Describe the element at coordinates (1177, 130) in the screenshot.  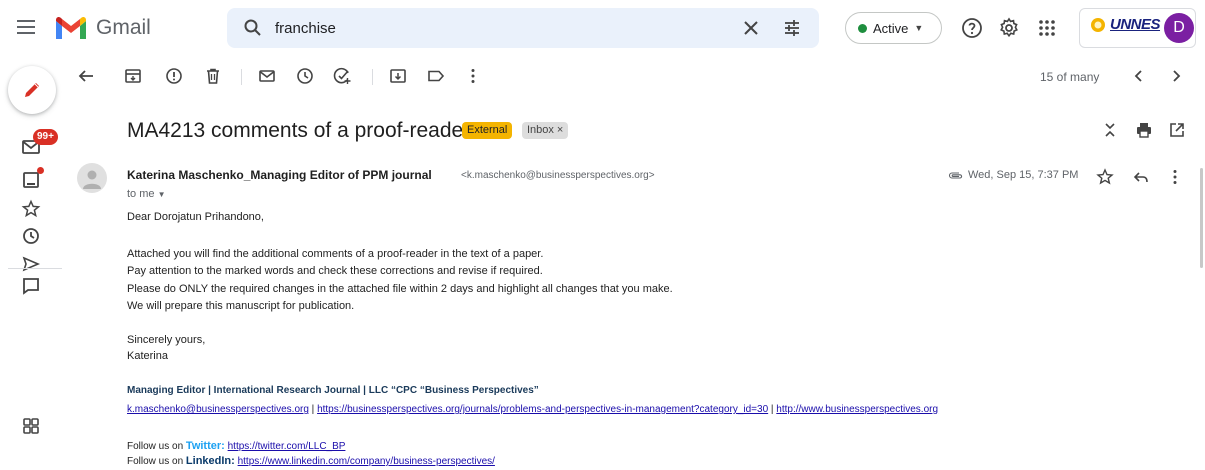
I see `open-in-new-window-icon` at that location.